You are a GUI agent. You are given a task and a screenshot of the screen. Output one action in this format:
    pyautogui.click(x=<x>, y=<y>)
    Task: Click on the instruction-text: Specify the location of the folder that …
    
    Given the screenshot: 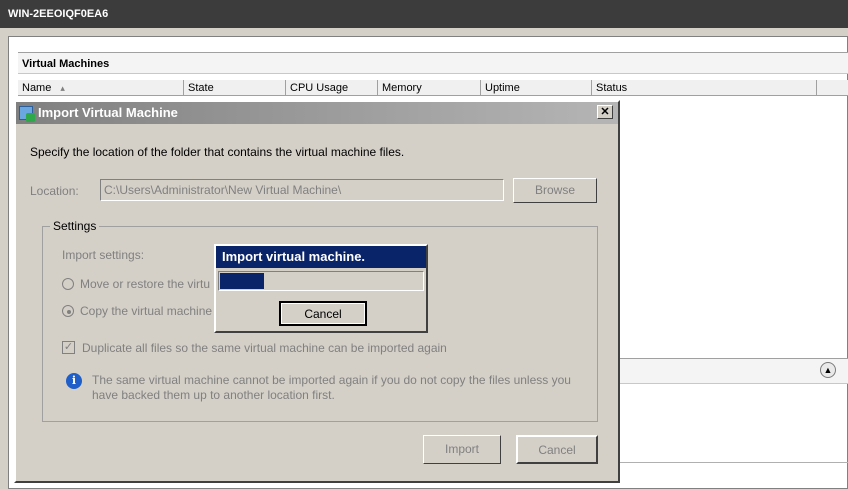 What is the action you would take?
    pyautogui.click(x=217, y=152)
    